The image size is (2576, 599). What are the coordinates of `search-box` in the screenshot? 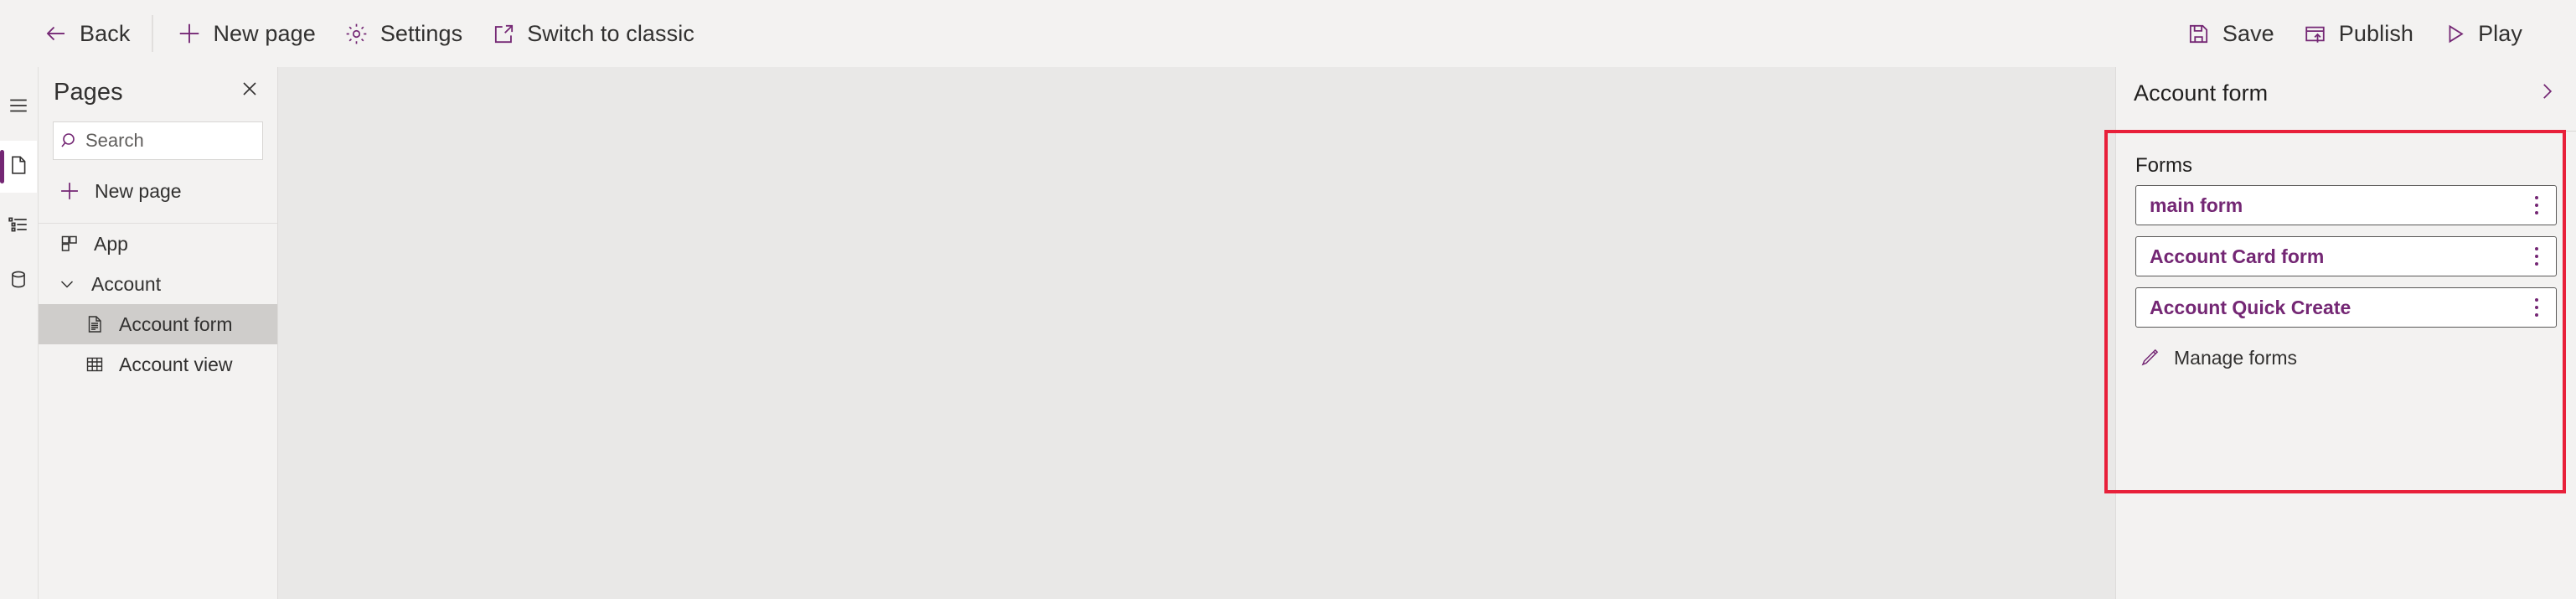 It's located at (190, 140).